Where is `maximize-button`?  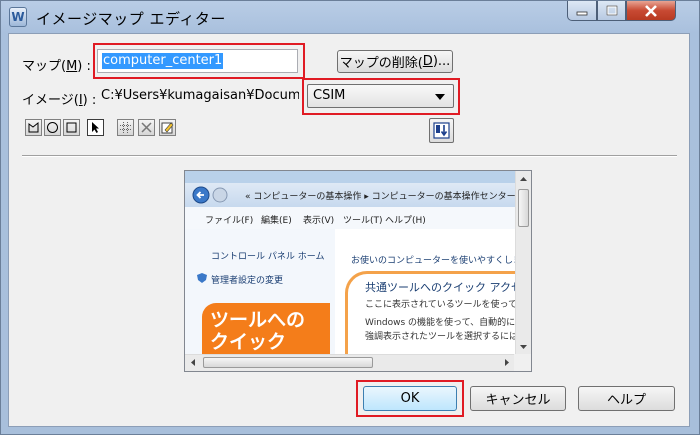 maximize-button is located at coordinates (611, 11).